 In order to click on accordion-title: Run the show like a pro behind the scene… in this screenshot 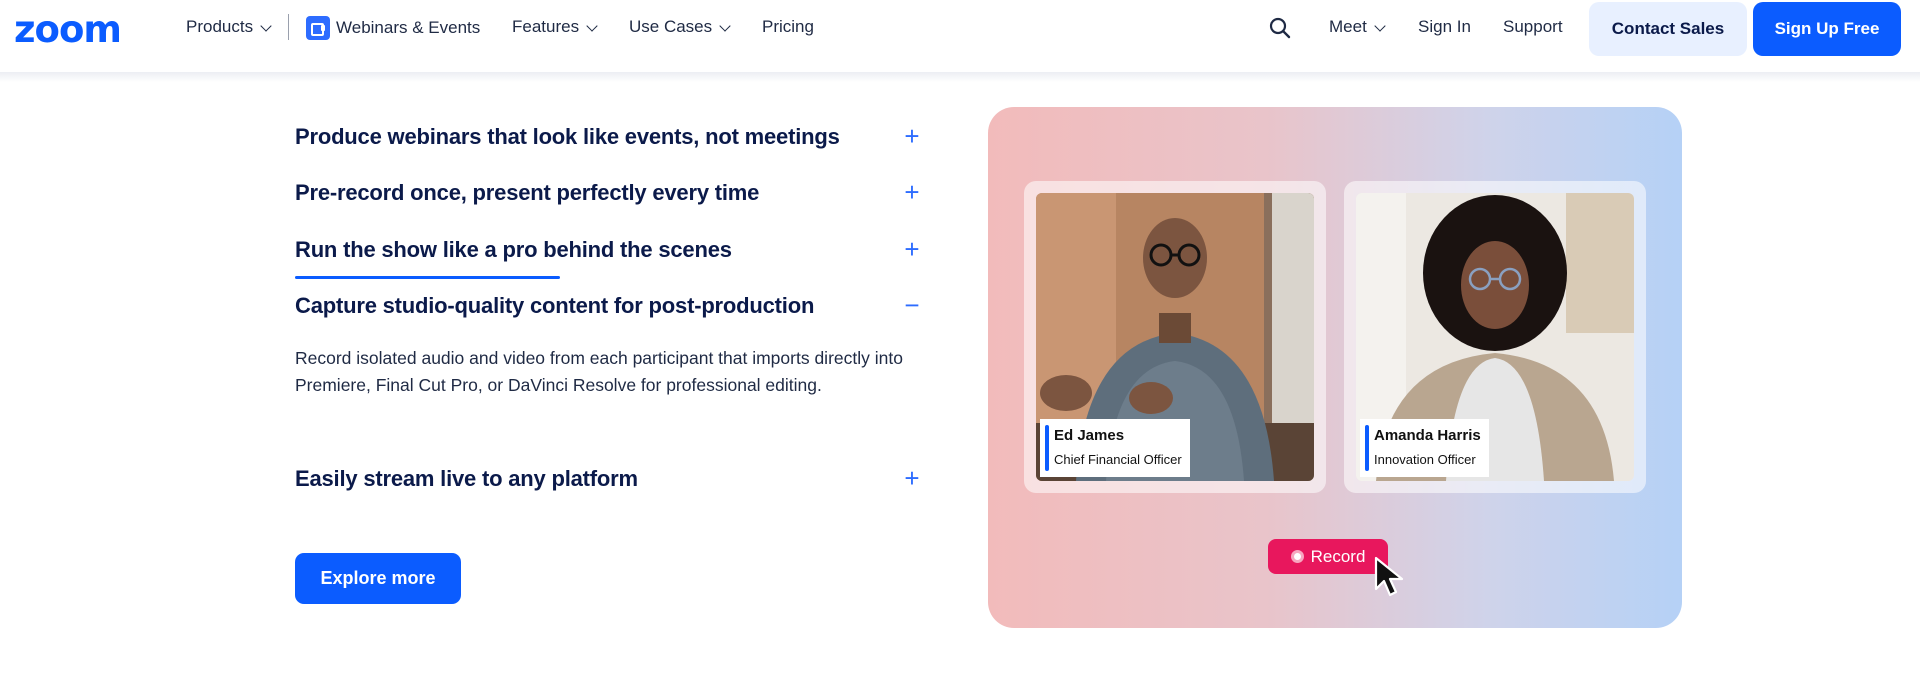, I will do `click(513, 249)`.